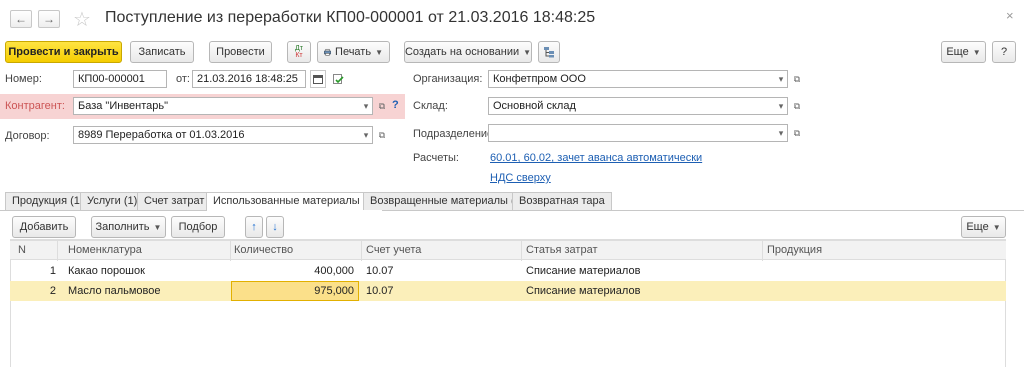 The width and height of the screenshot is (1024, 367). Describe the element at coordinates (106, 271) in the screenshot. I see `row-item: Какао порошок` at that location.